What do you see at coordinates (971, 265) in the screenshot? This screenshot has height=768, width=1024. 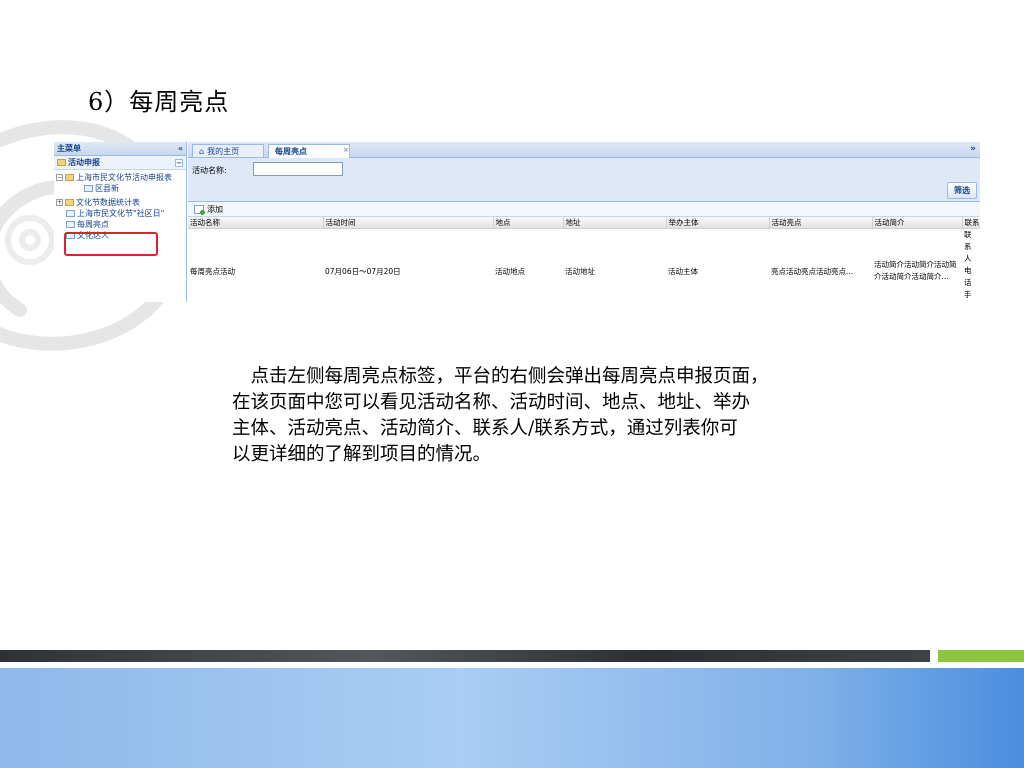 I see `table-cell: 联系人电话手机` at bounding box center [971, 265].